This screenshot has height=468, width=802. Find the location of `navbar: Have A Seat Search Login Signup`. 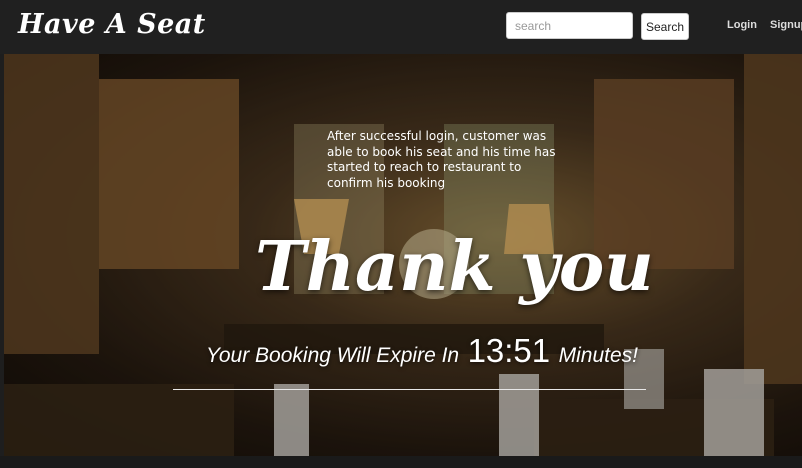

navbar: Have A Seat Search Login Signup is located at coordinates (401, 27).